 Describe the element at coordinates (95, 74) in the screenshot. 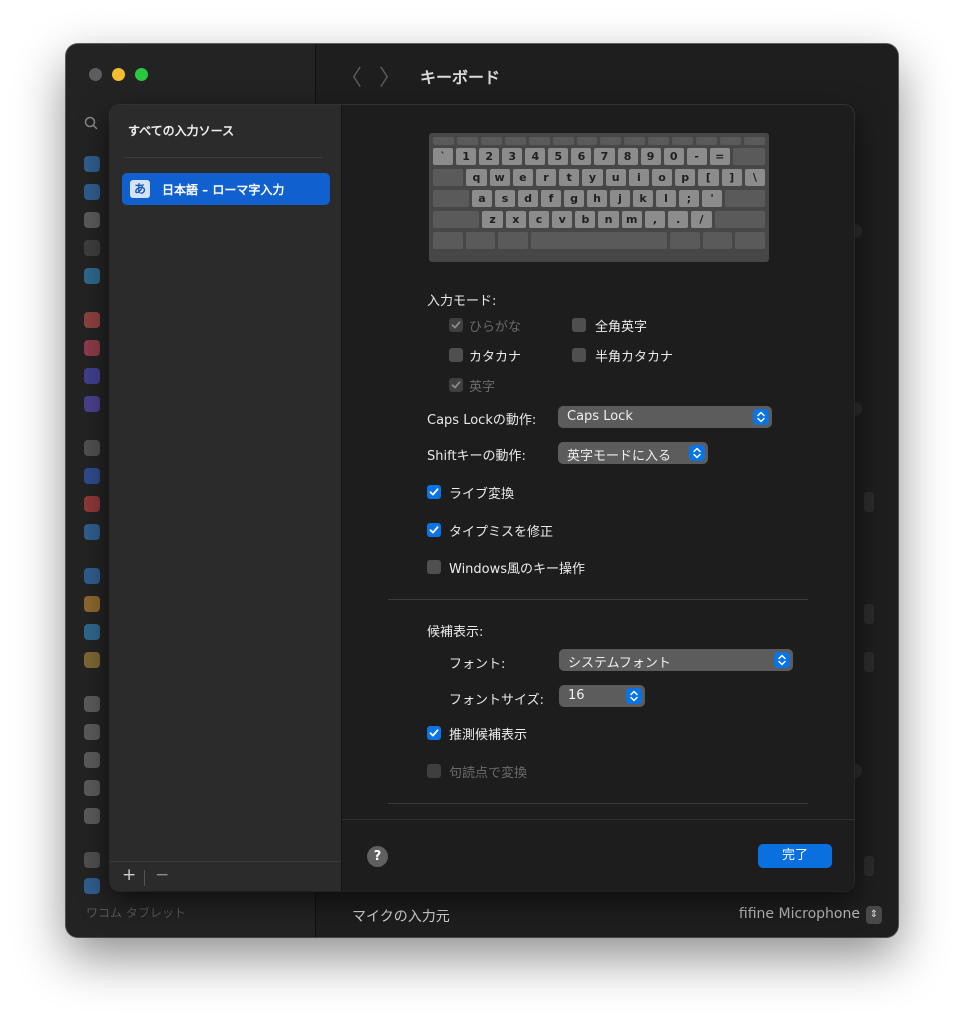

I see `close-window-button` at that location.